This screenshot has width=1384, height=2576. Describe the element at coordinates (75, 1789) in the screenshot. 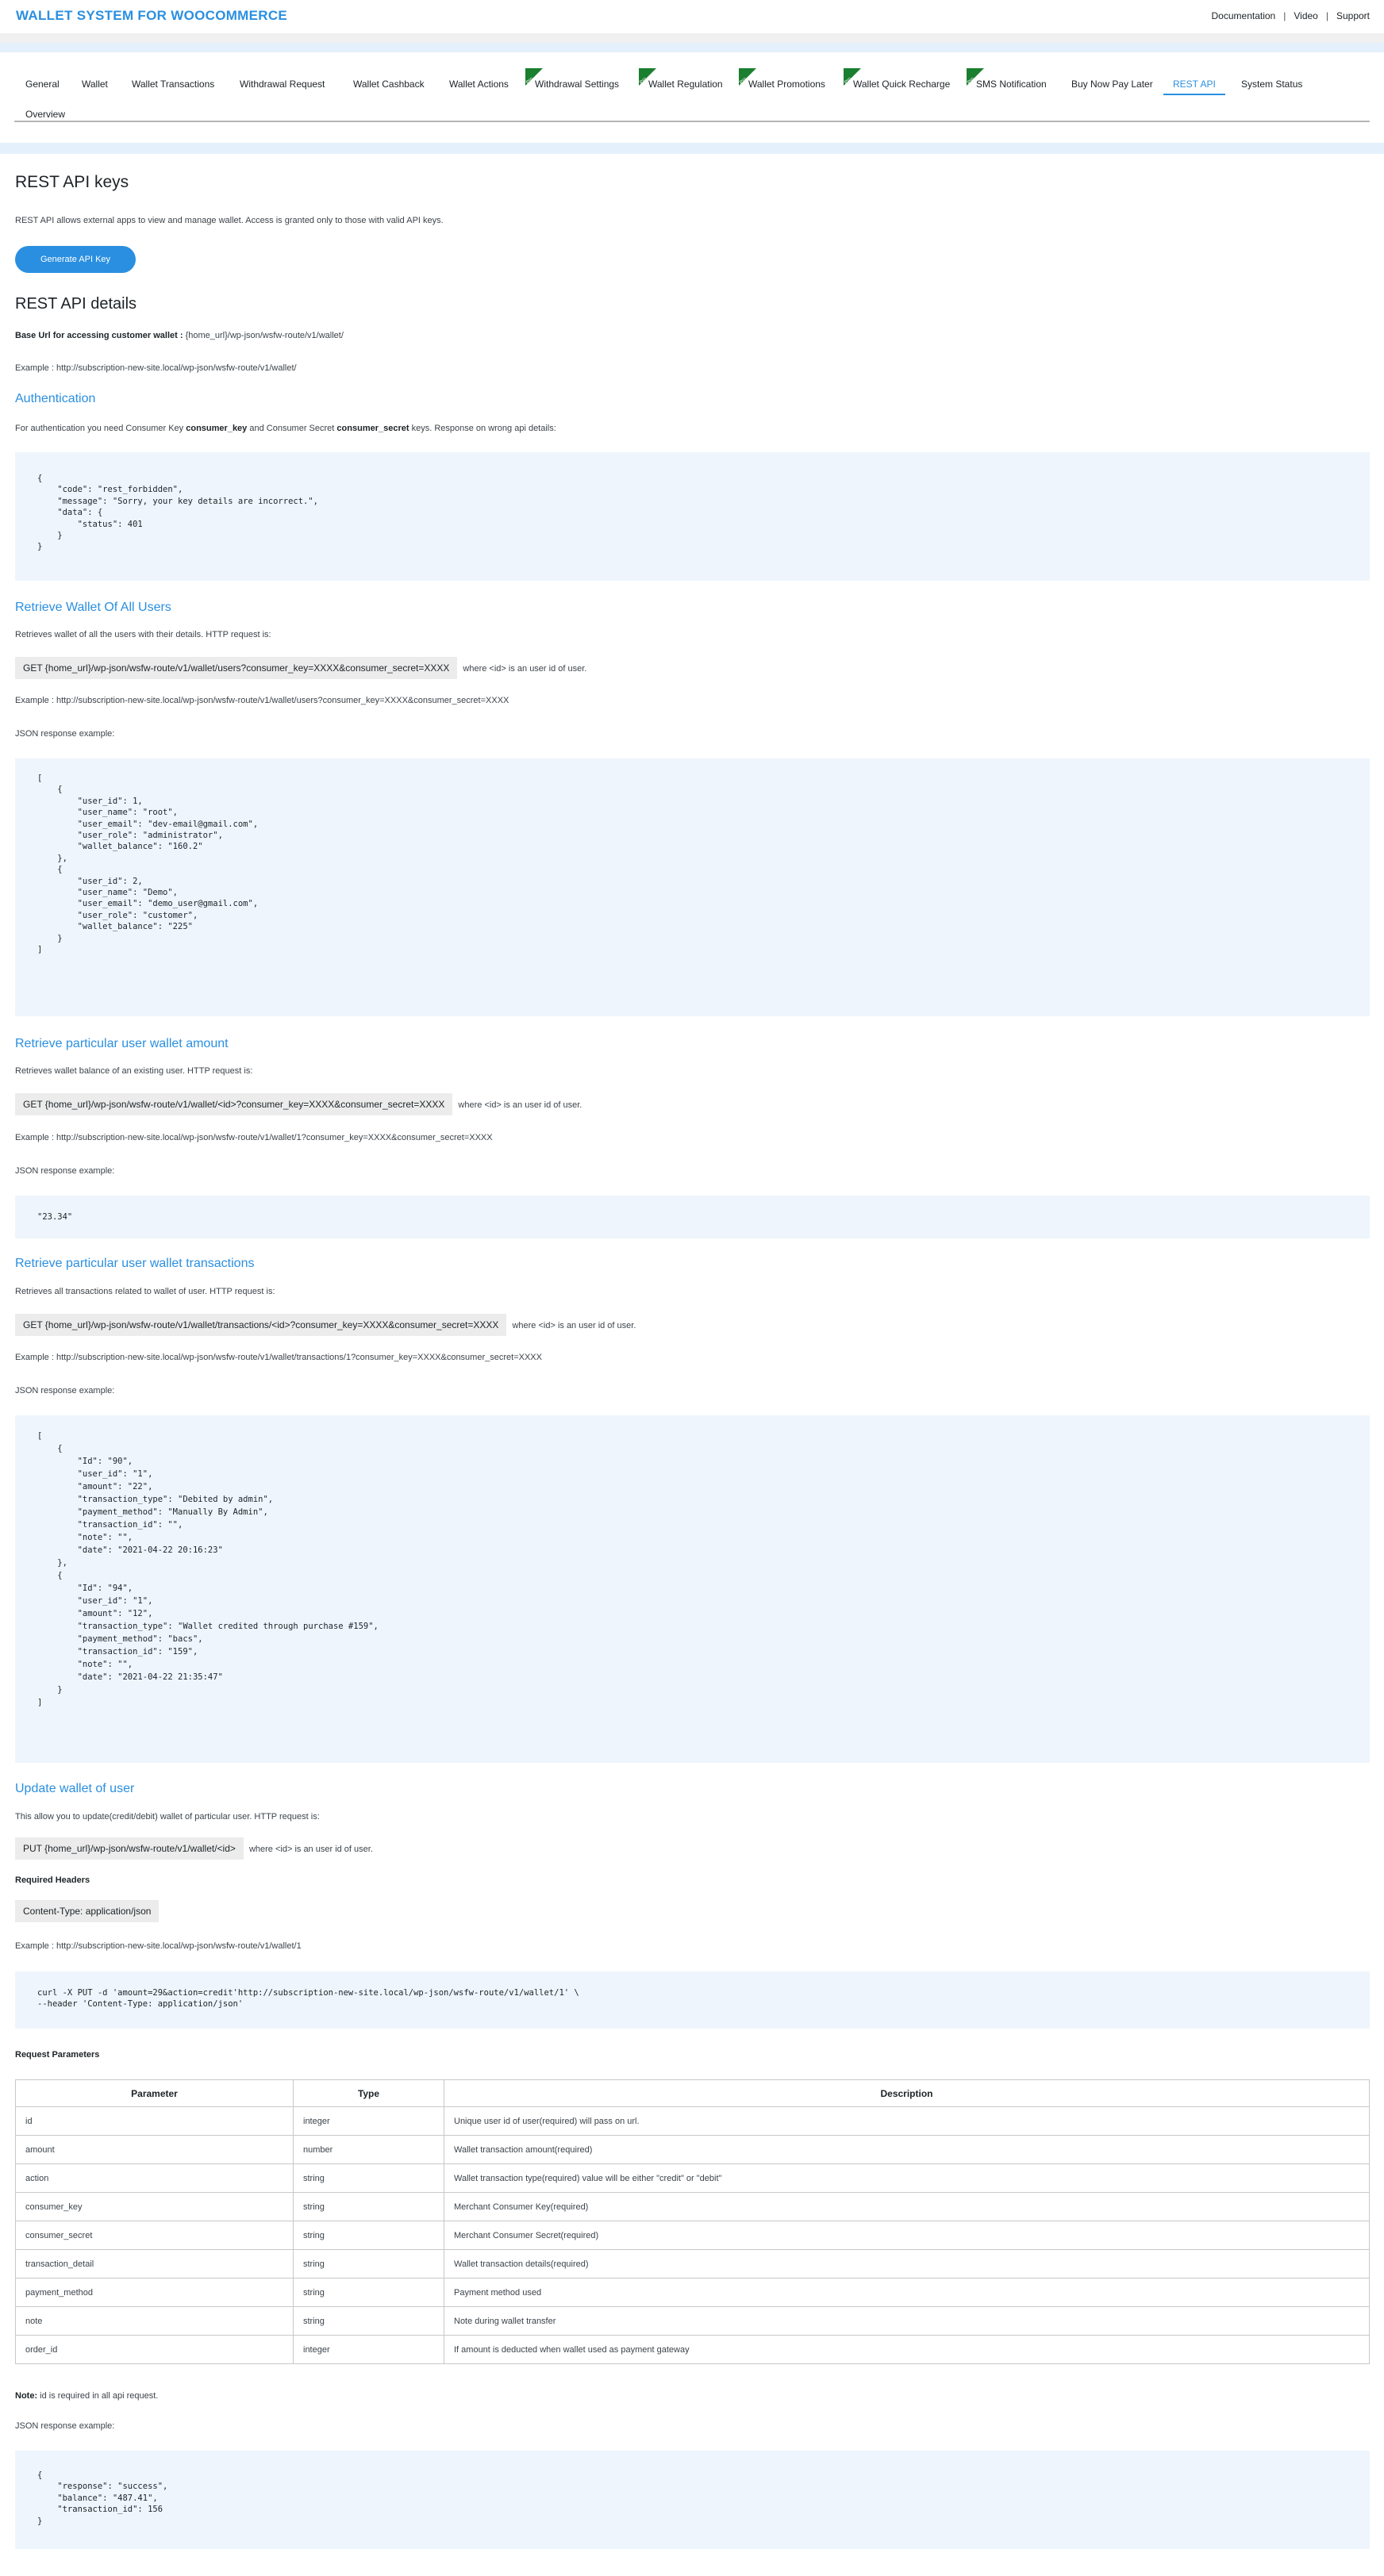

I see `update-wallet-title: Update wallet of user` at that location.